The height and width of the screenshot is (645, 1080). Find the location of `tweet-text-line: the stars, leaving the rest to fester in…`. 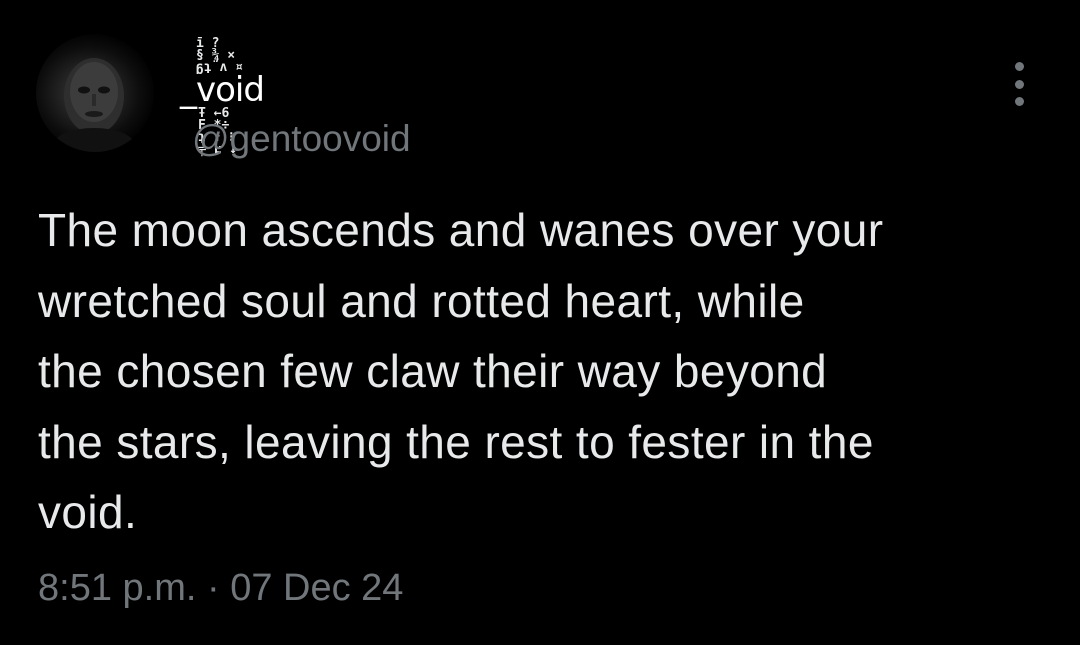

tweet-text-line: the stars, leaving the rest to fester in… is located at coordinates (456, 441).